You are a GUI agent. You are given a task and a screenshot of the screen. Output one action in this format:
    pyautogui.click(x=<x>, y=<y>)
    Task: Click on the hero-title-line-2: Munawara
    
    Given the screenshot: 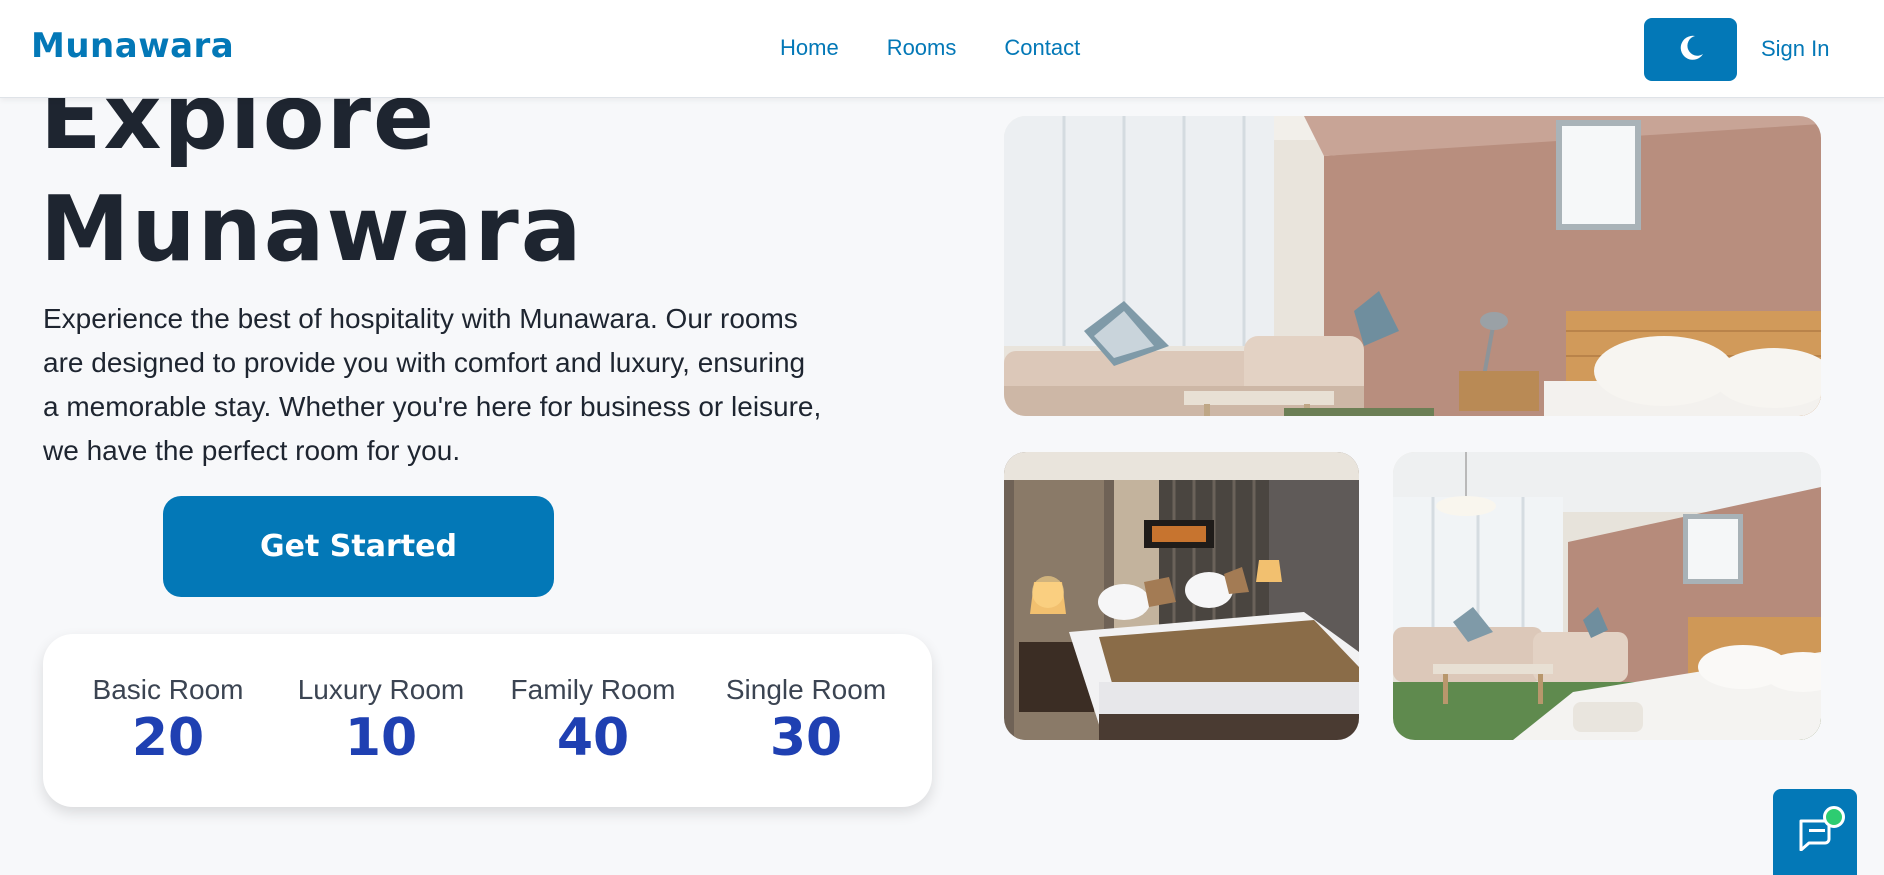 What is the action you would take?
    pyautogui.click(x=312, y=229)
    